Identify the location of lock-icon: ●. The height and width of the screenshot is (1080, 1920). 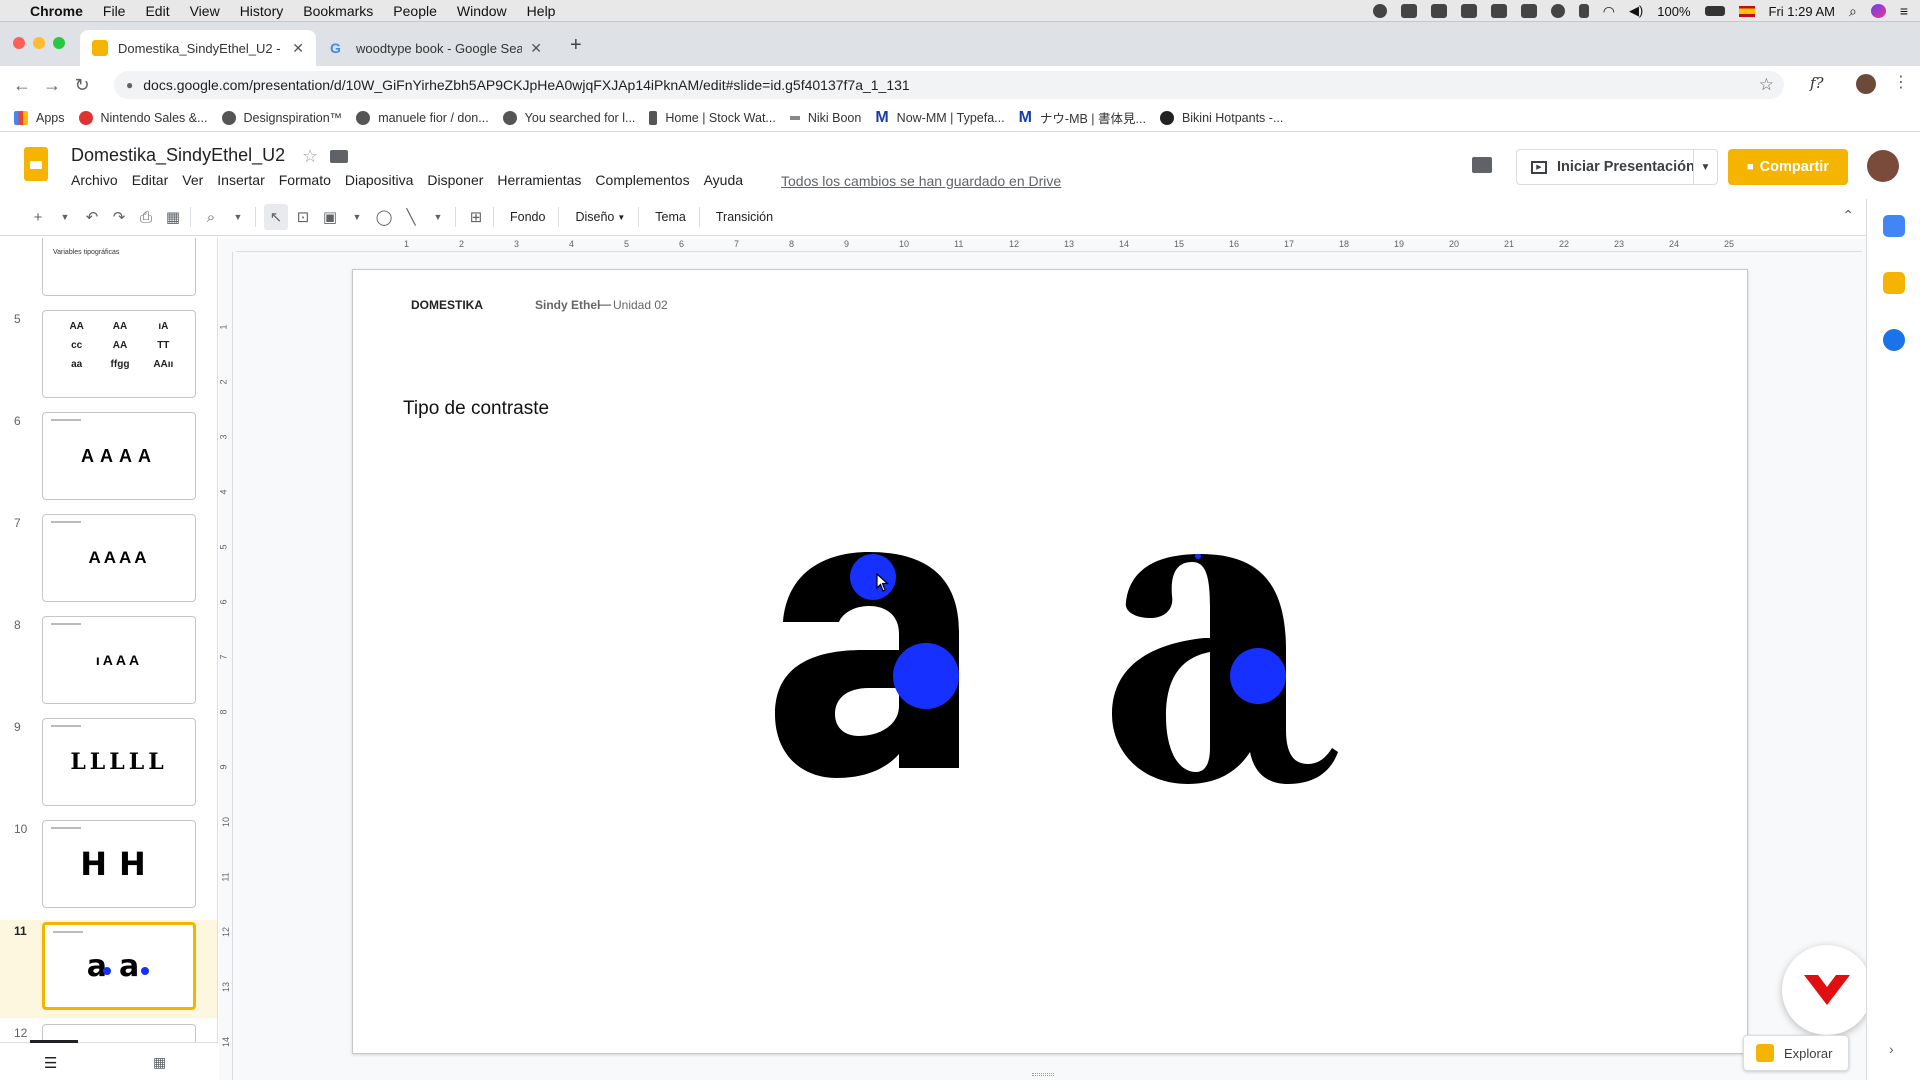
(129, 85).